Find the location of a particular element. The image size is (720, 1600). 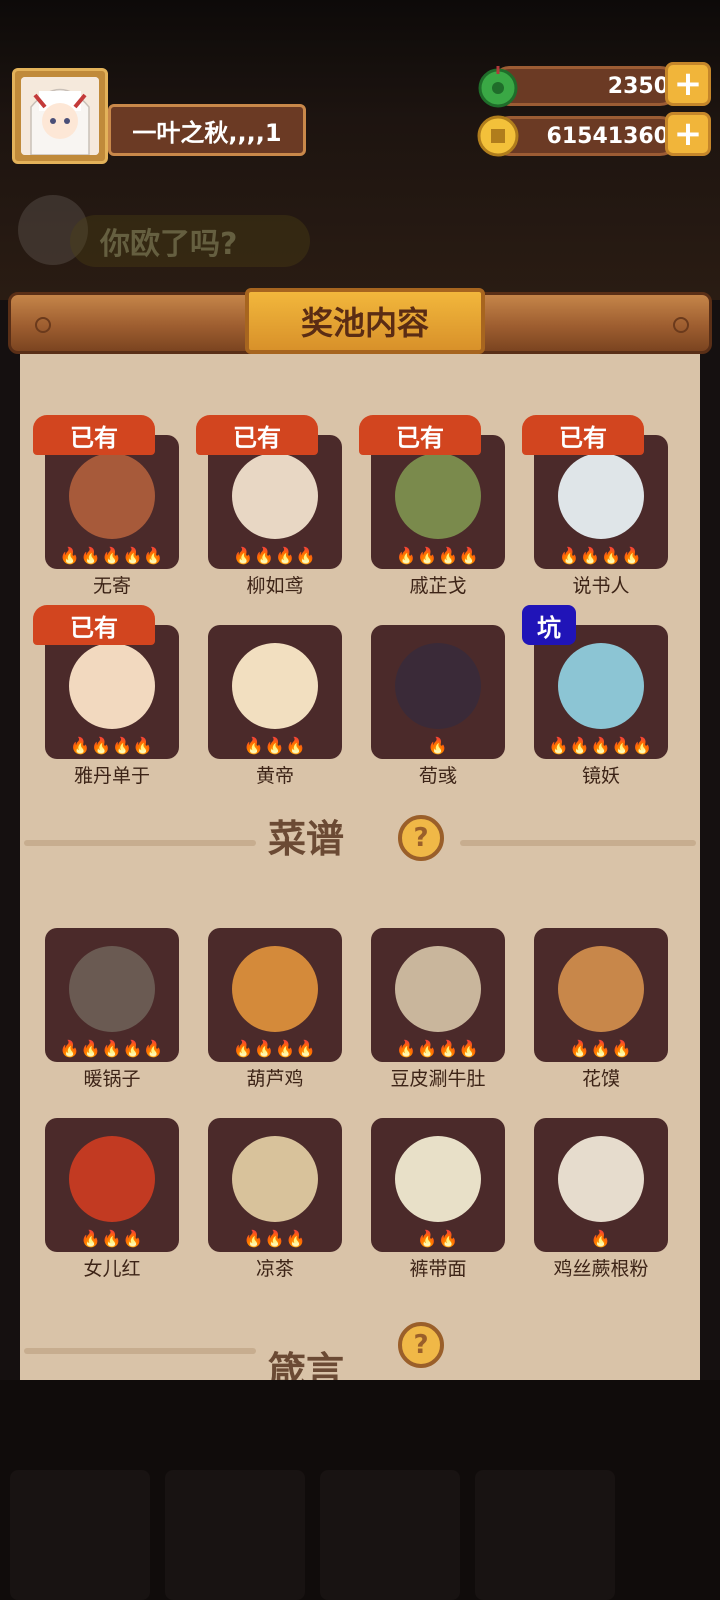

character-name: 黄帝 is located at coordinates (274, 776).